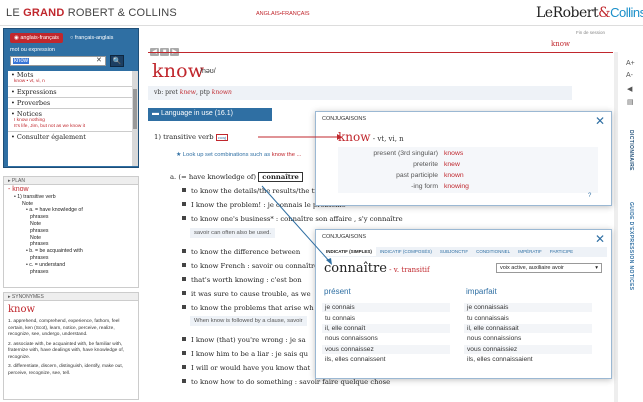 This screenshot has height=402, width=643. What do you see at coordinates (493, 251) in the screenshot?
I see `tab-tense: CONDITIONNEL` at bounding box center [493, 251].